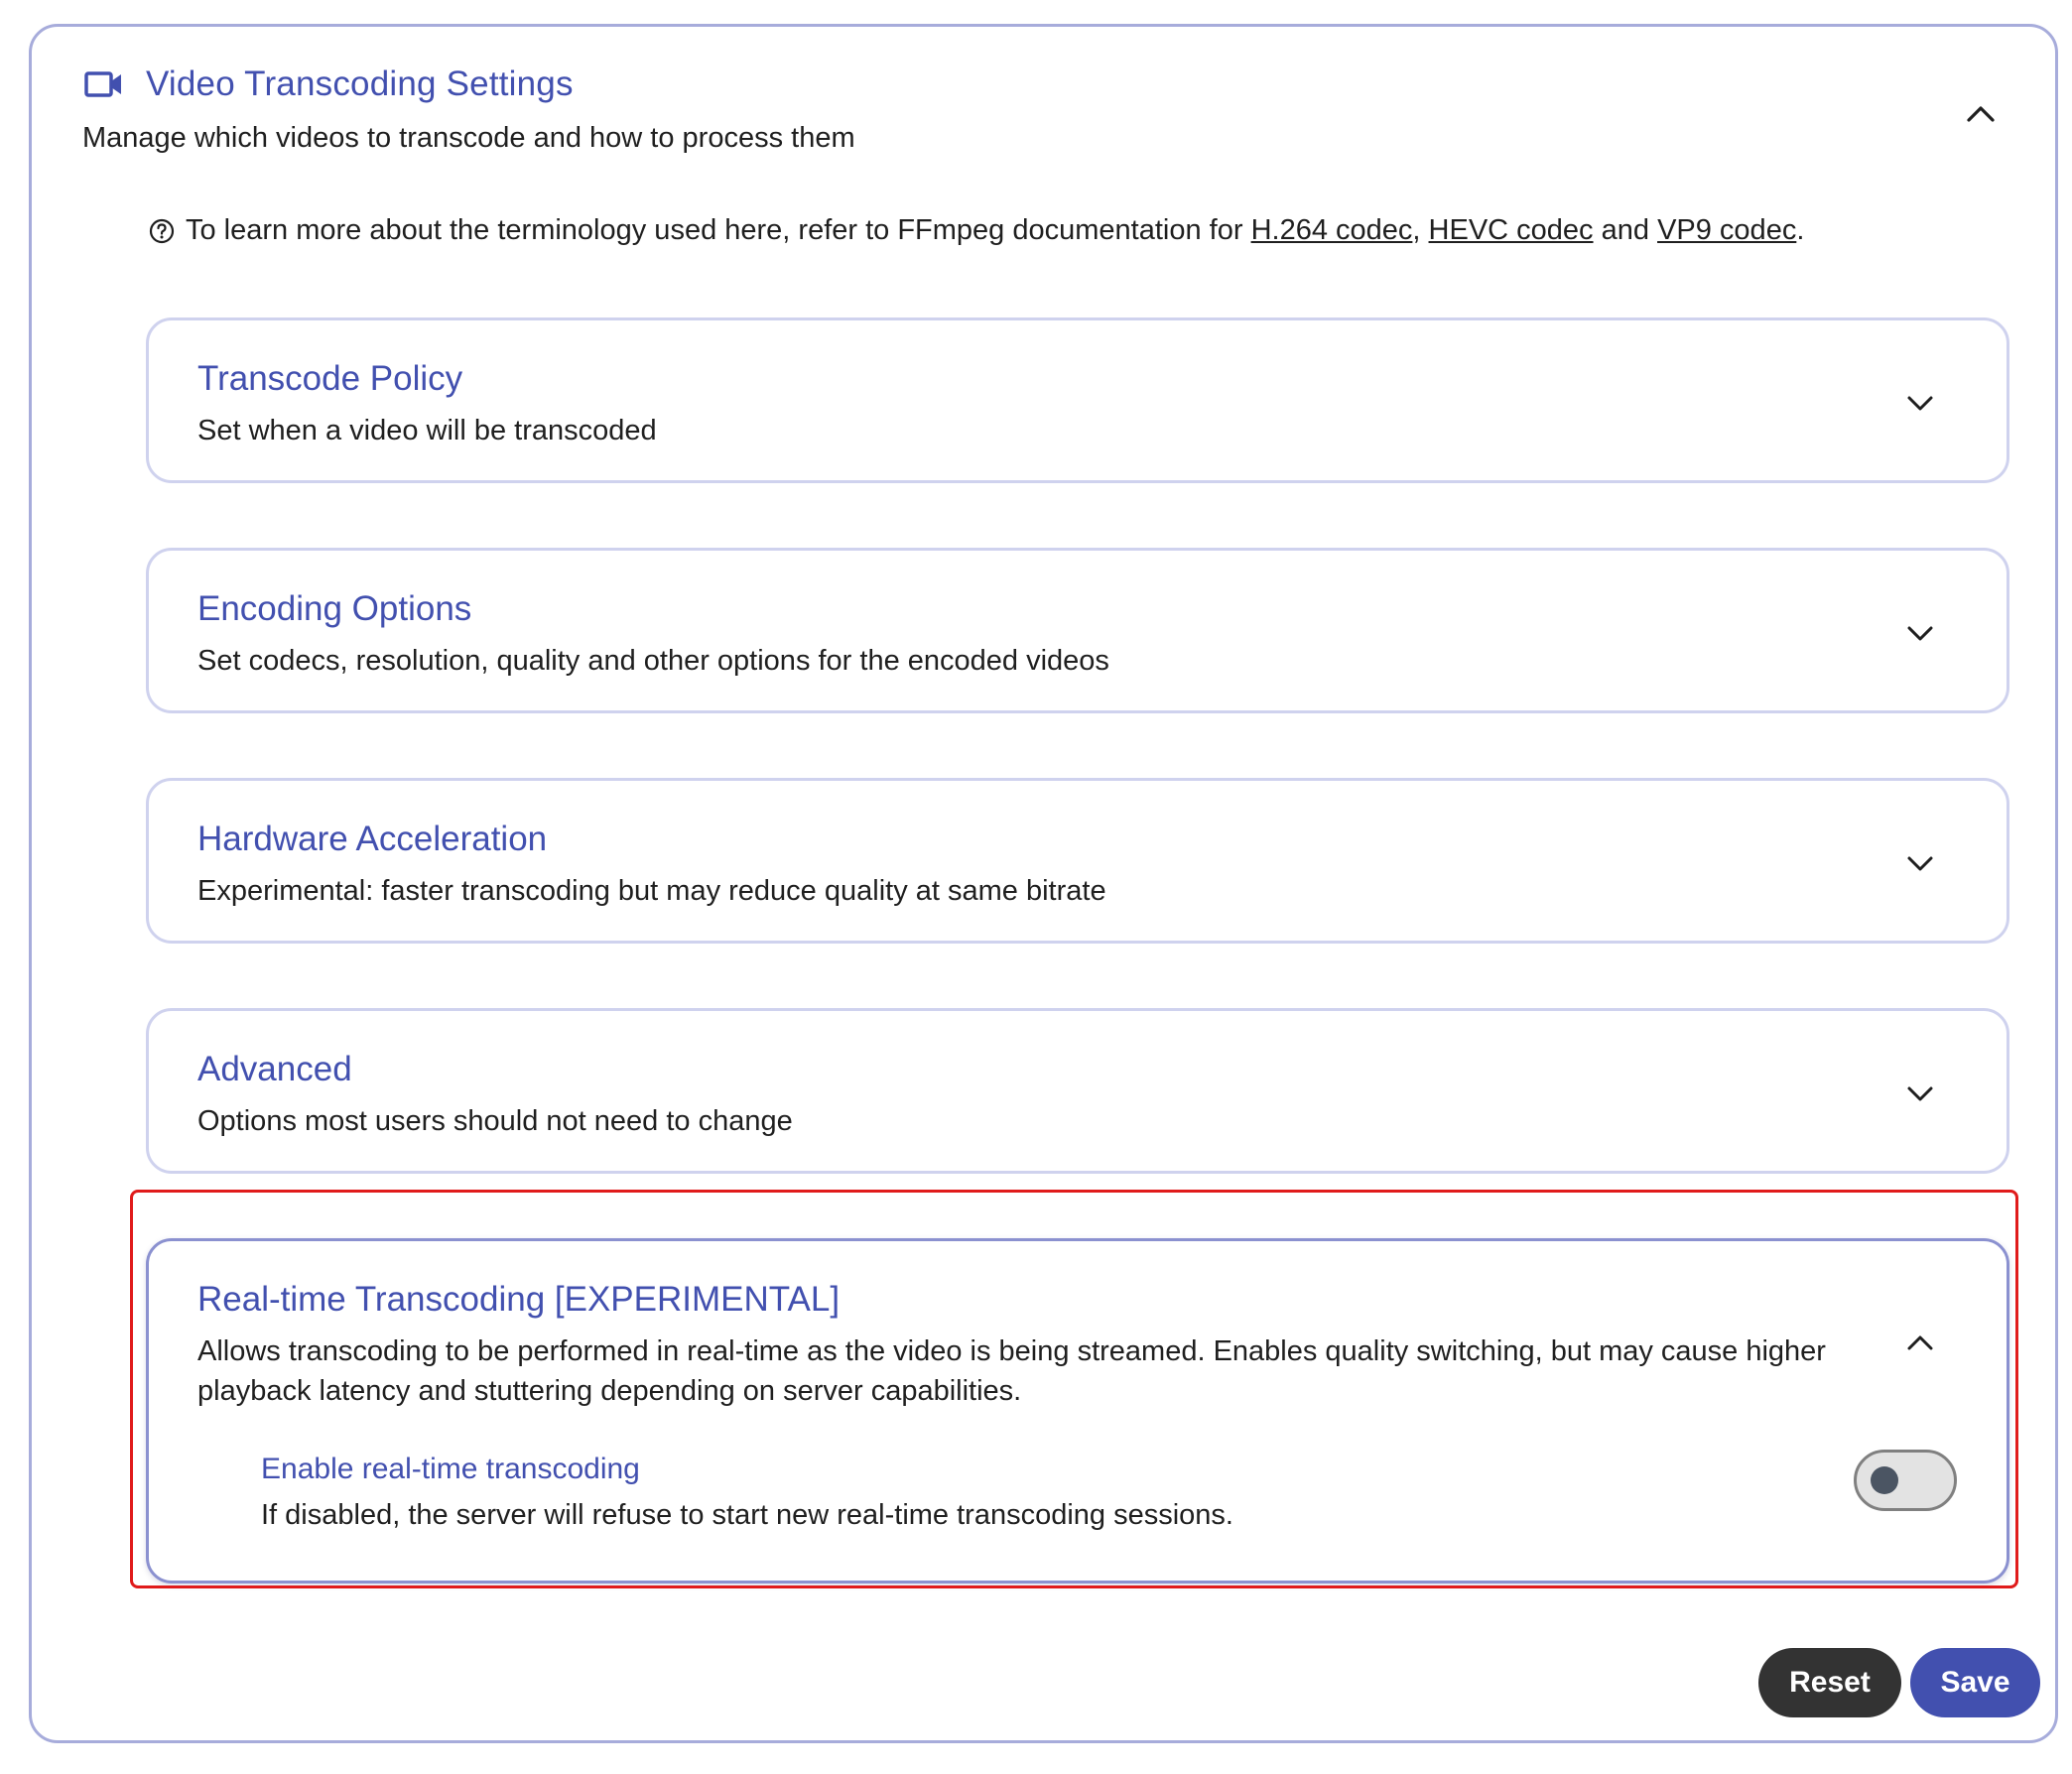 The width and height of the screenshot is (2072, 1774). What do you see at coordinates (372, 839) in the screenshot?
I see `section-title: Hardware Acceleration` at bounding box center [372, 839].